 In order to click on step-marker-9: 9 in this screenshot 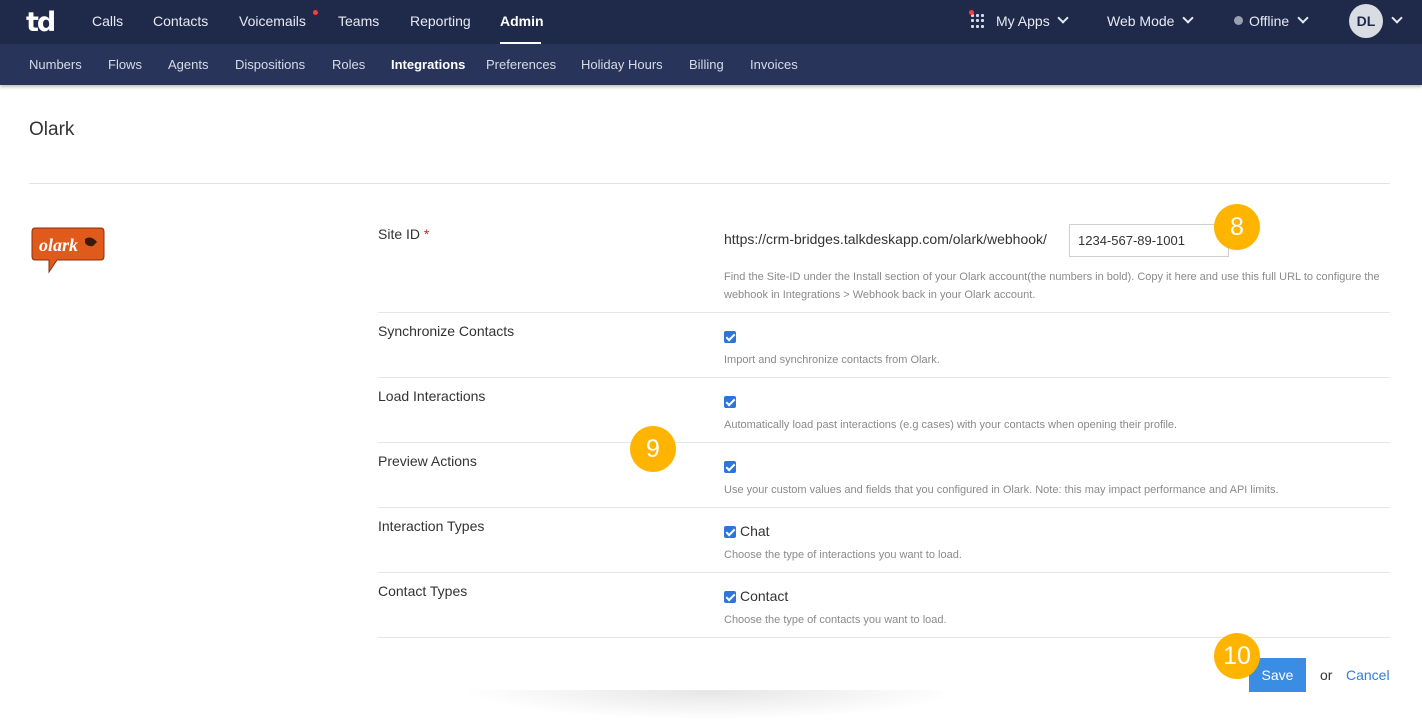, I will do `click(653, 449)`.